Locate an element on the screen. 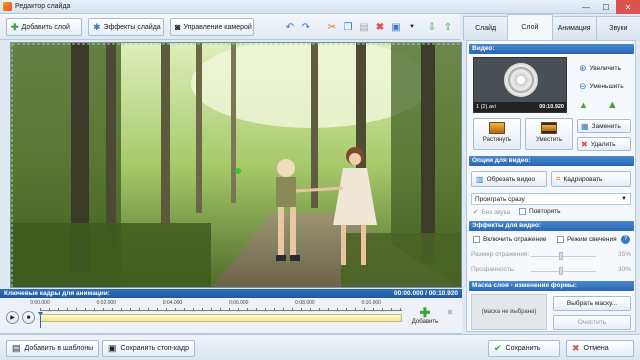  video-caption: 1 (2).avi 00:10.920 is located at coordinates (520, 107).